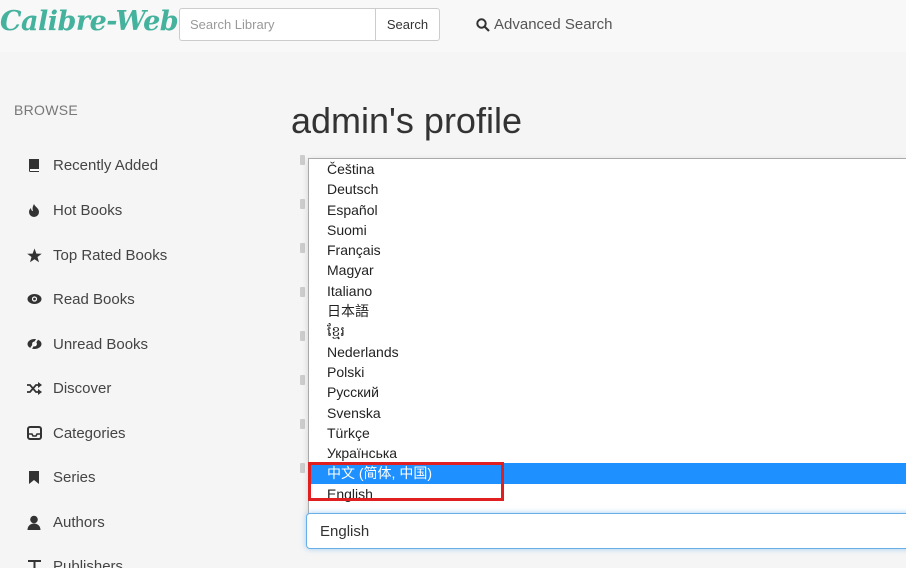 The height and width of the screenshot is (568, 906). What do you see at coordinates (607, 189) in the screenshot?
I see `language-option: Deutsch` at bounding box center [607, 189].